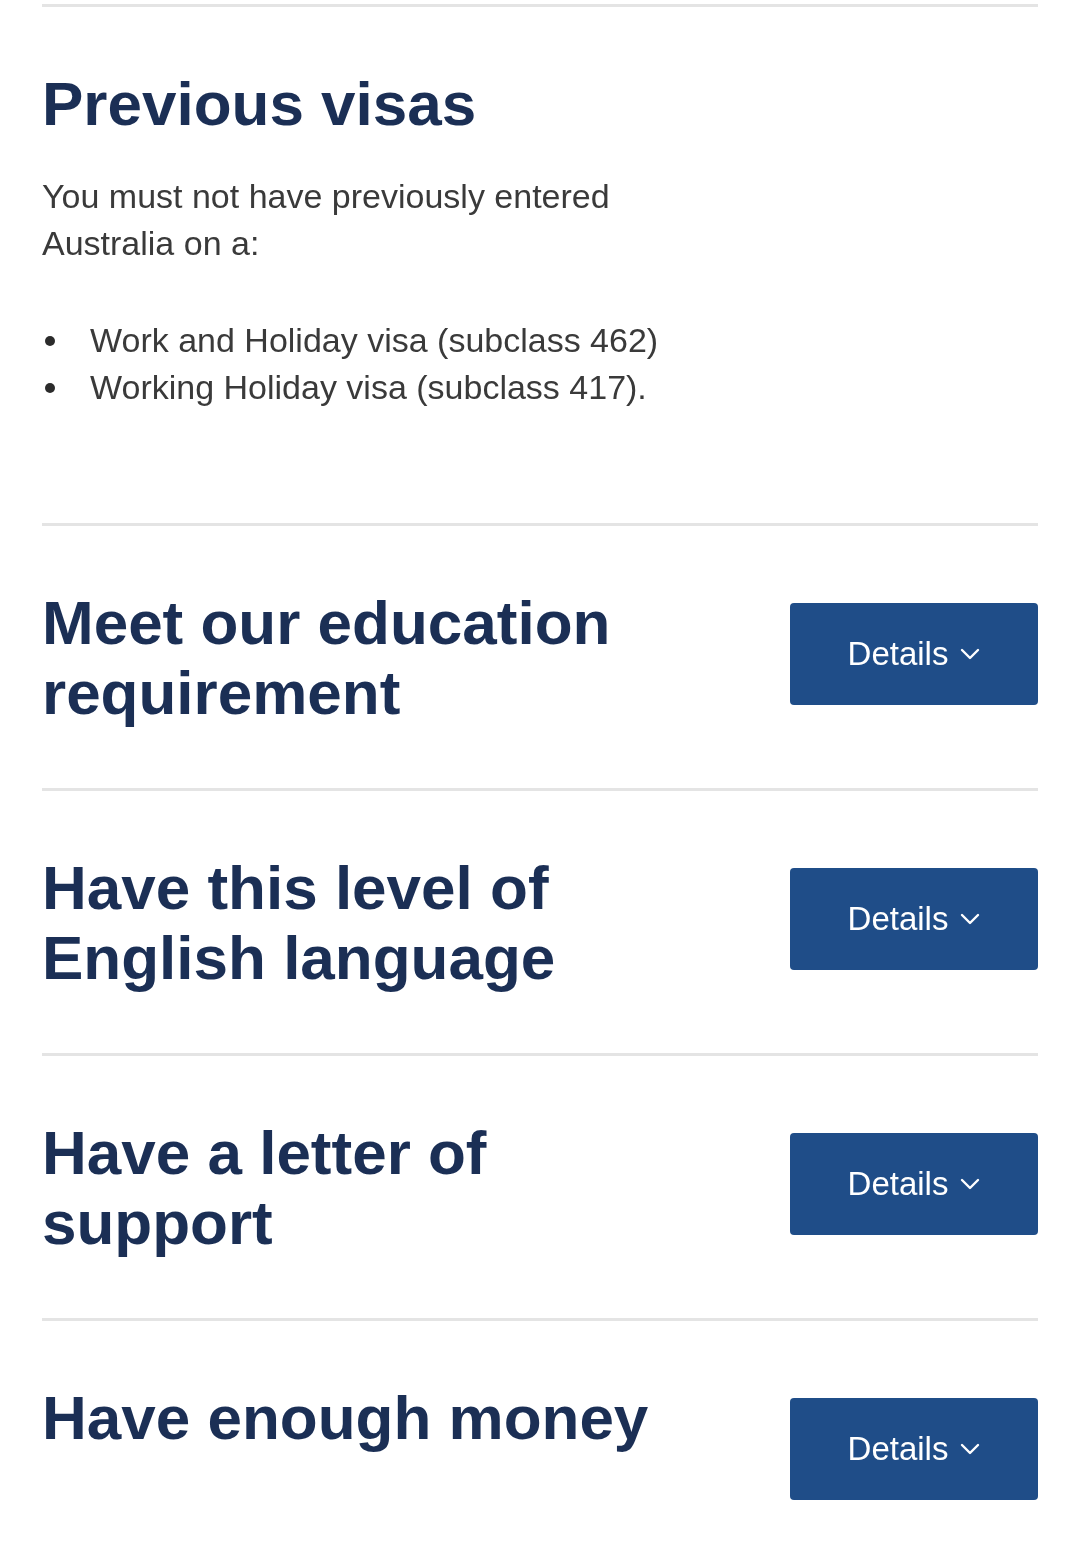  I want to click on visa-list-item: Work and Holiday visa (subclass 462), so click(374, 340).